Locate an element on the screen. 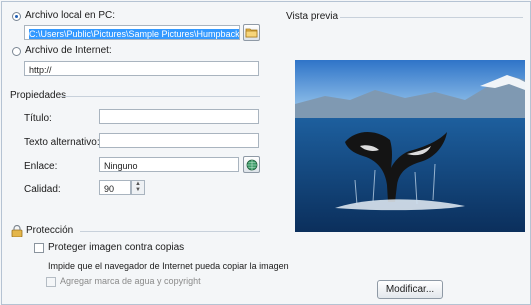 This screenshot has width=531, height=305. quality-label: Calidad: is located at coordinates (42, 189).